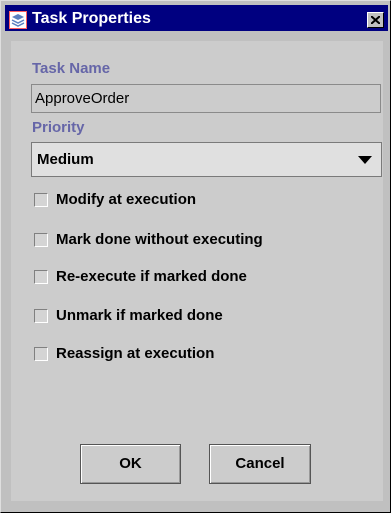  Describe the element at coordinates (260, 464) in the screenshot. I see `cancel-button: Cancel` at that location.